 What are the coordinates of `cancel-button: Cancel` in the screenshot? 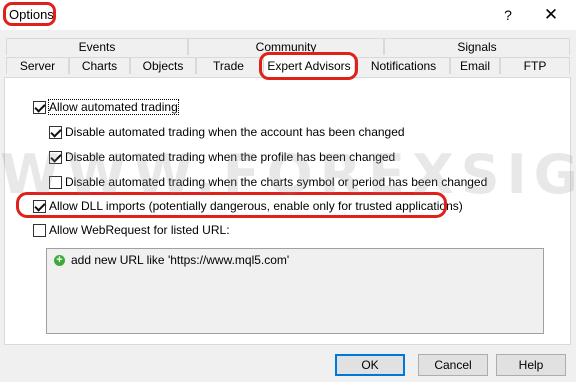 It's located at (453, 365).